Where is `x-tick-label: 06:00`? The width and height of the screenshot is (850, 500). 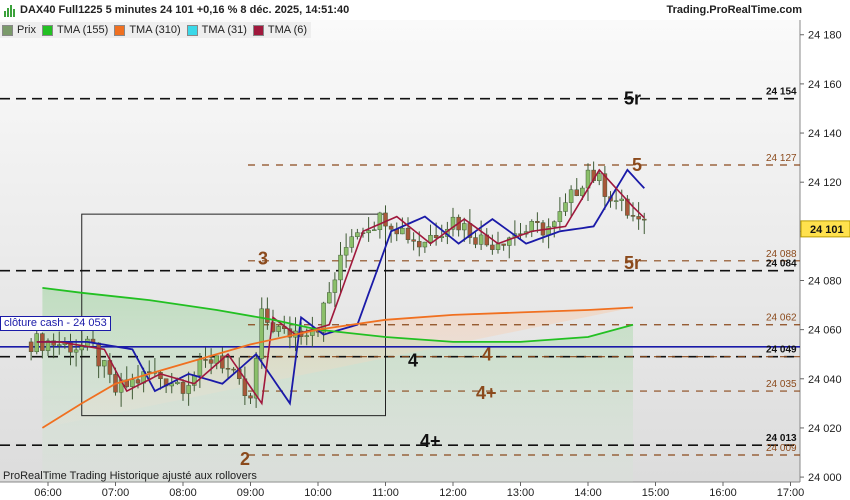
x-tick-label: 06:00 is located at coordinates (48, 493).